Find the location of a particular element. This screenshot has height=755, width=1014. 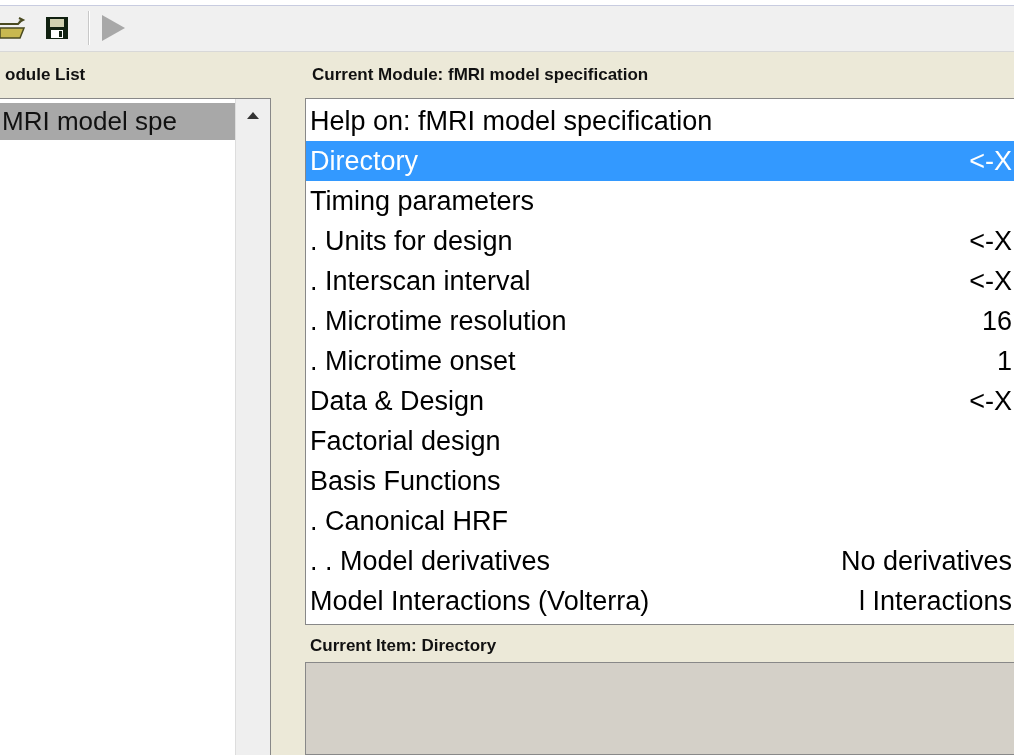

item-label: . Units for design is located at coordinates (411, 241).